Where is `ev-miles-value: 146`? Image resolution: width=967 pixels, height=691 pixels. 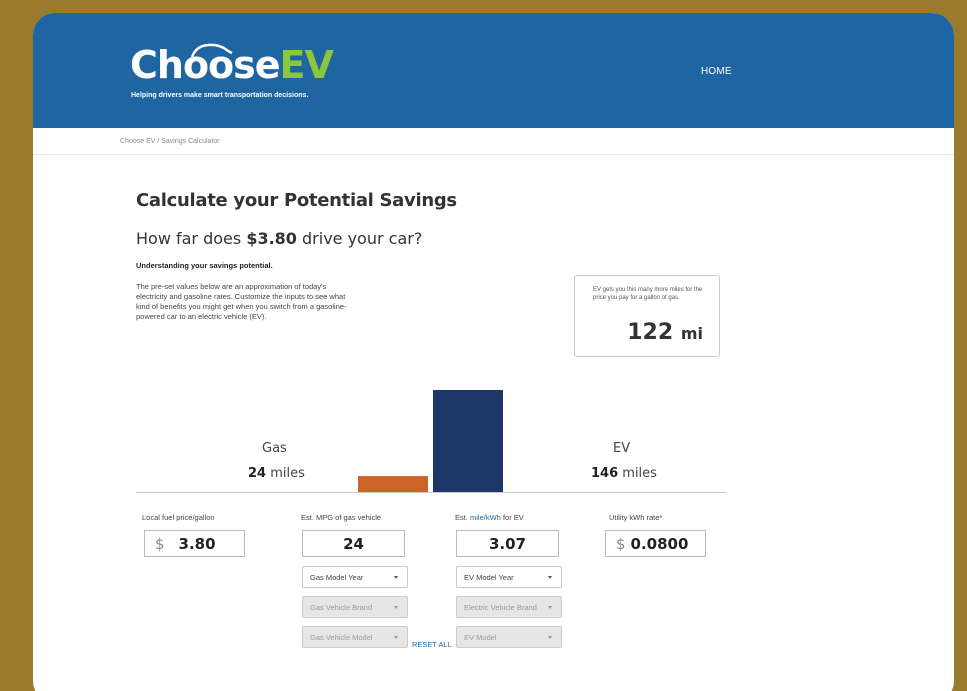 ev-miles-value: 146 is located at coordinates (605, 473).